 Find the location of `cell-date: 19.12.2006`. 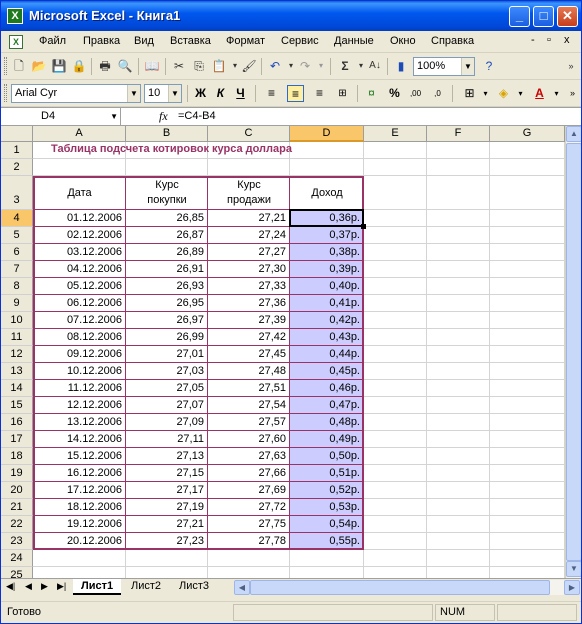

cell-date: 19.12.2006 is located at coordinates (79, 524).